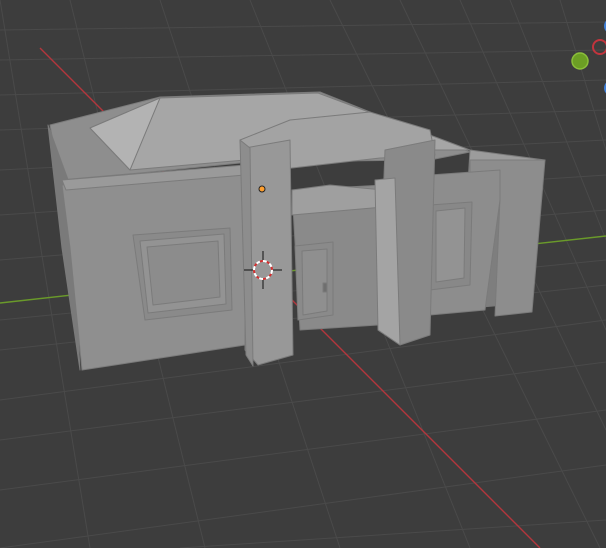 The height and width of the screenshot is (548, 606). What do you see at coordinates (314, 281) in the screenshot?
I see `front-door` at bounding box center [314, 281].